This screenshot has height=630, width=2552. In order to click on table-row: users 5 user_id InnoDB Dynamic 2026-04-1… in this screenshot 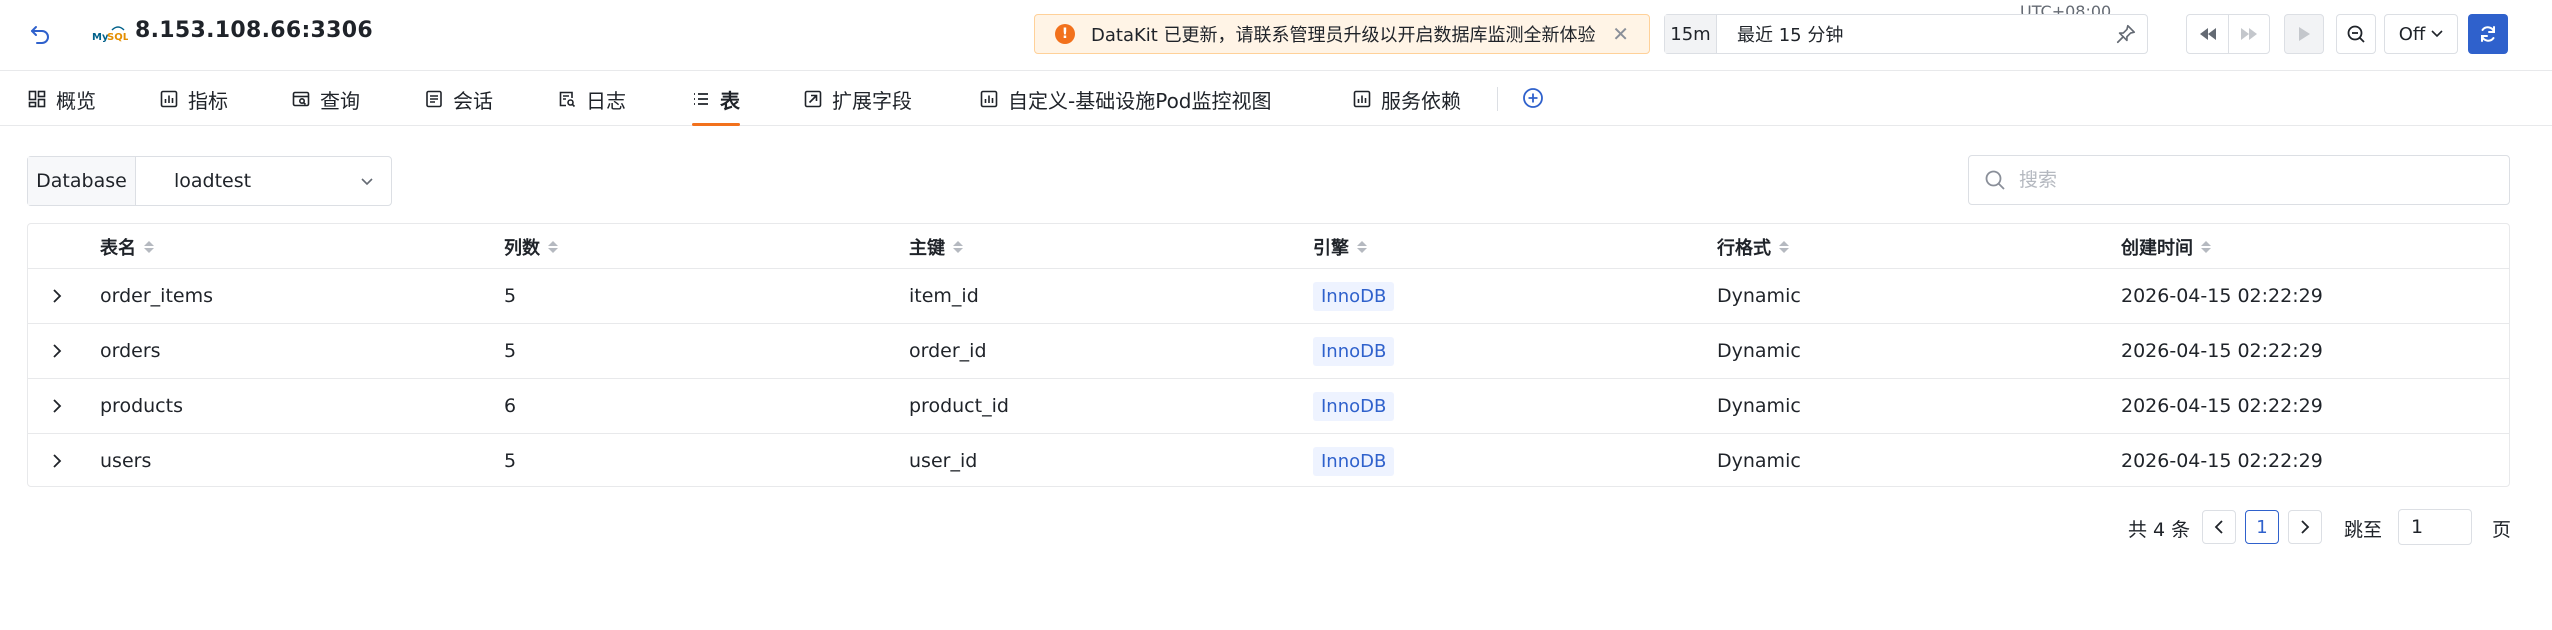, I will do `click(1268, 461)`.